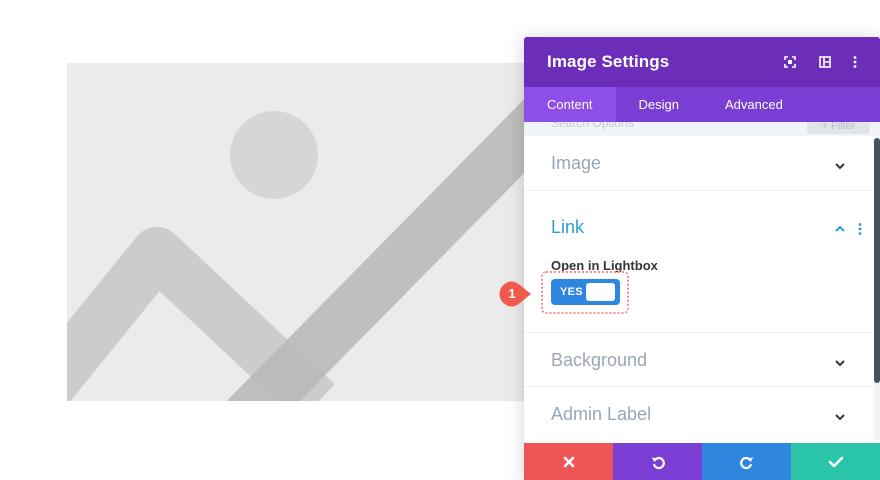 The image size is (880, 480). I want to click on settings-tabs: Content Design Advanced, so click(702, 104).